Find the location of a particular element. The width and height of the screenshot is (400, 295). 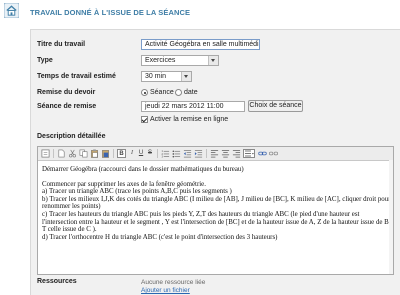

radio-seance-label: Séance is located at coordinates (162, 92).